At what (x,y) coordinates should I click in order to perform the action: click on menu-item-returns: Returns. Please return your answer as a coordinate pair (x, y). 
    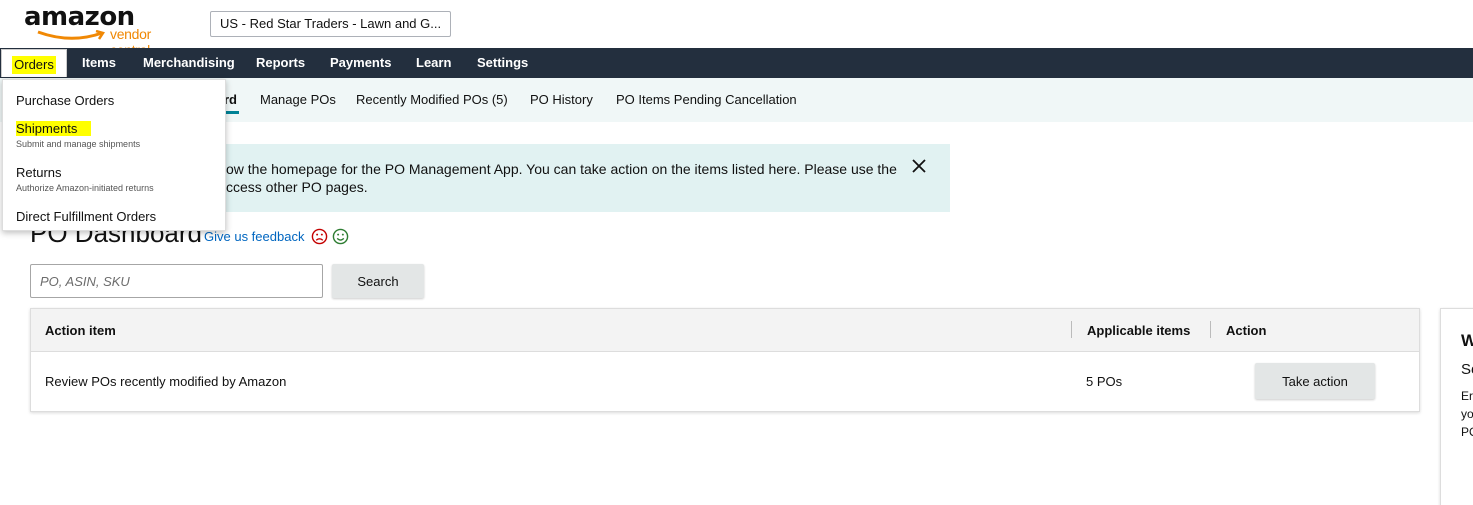
    Looking at the image, I should click on (39, 172).